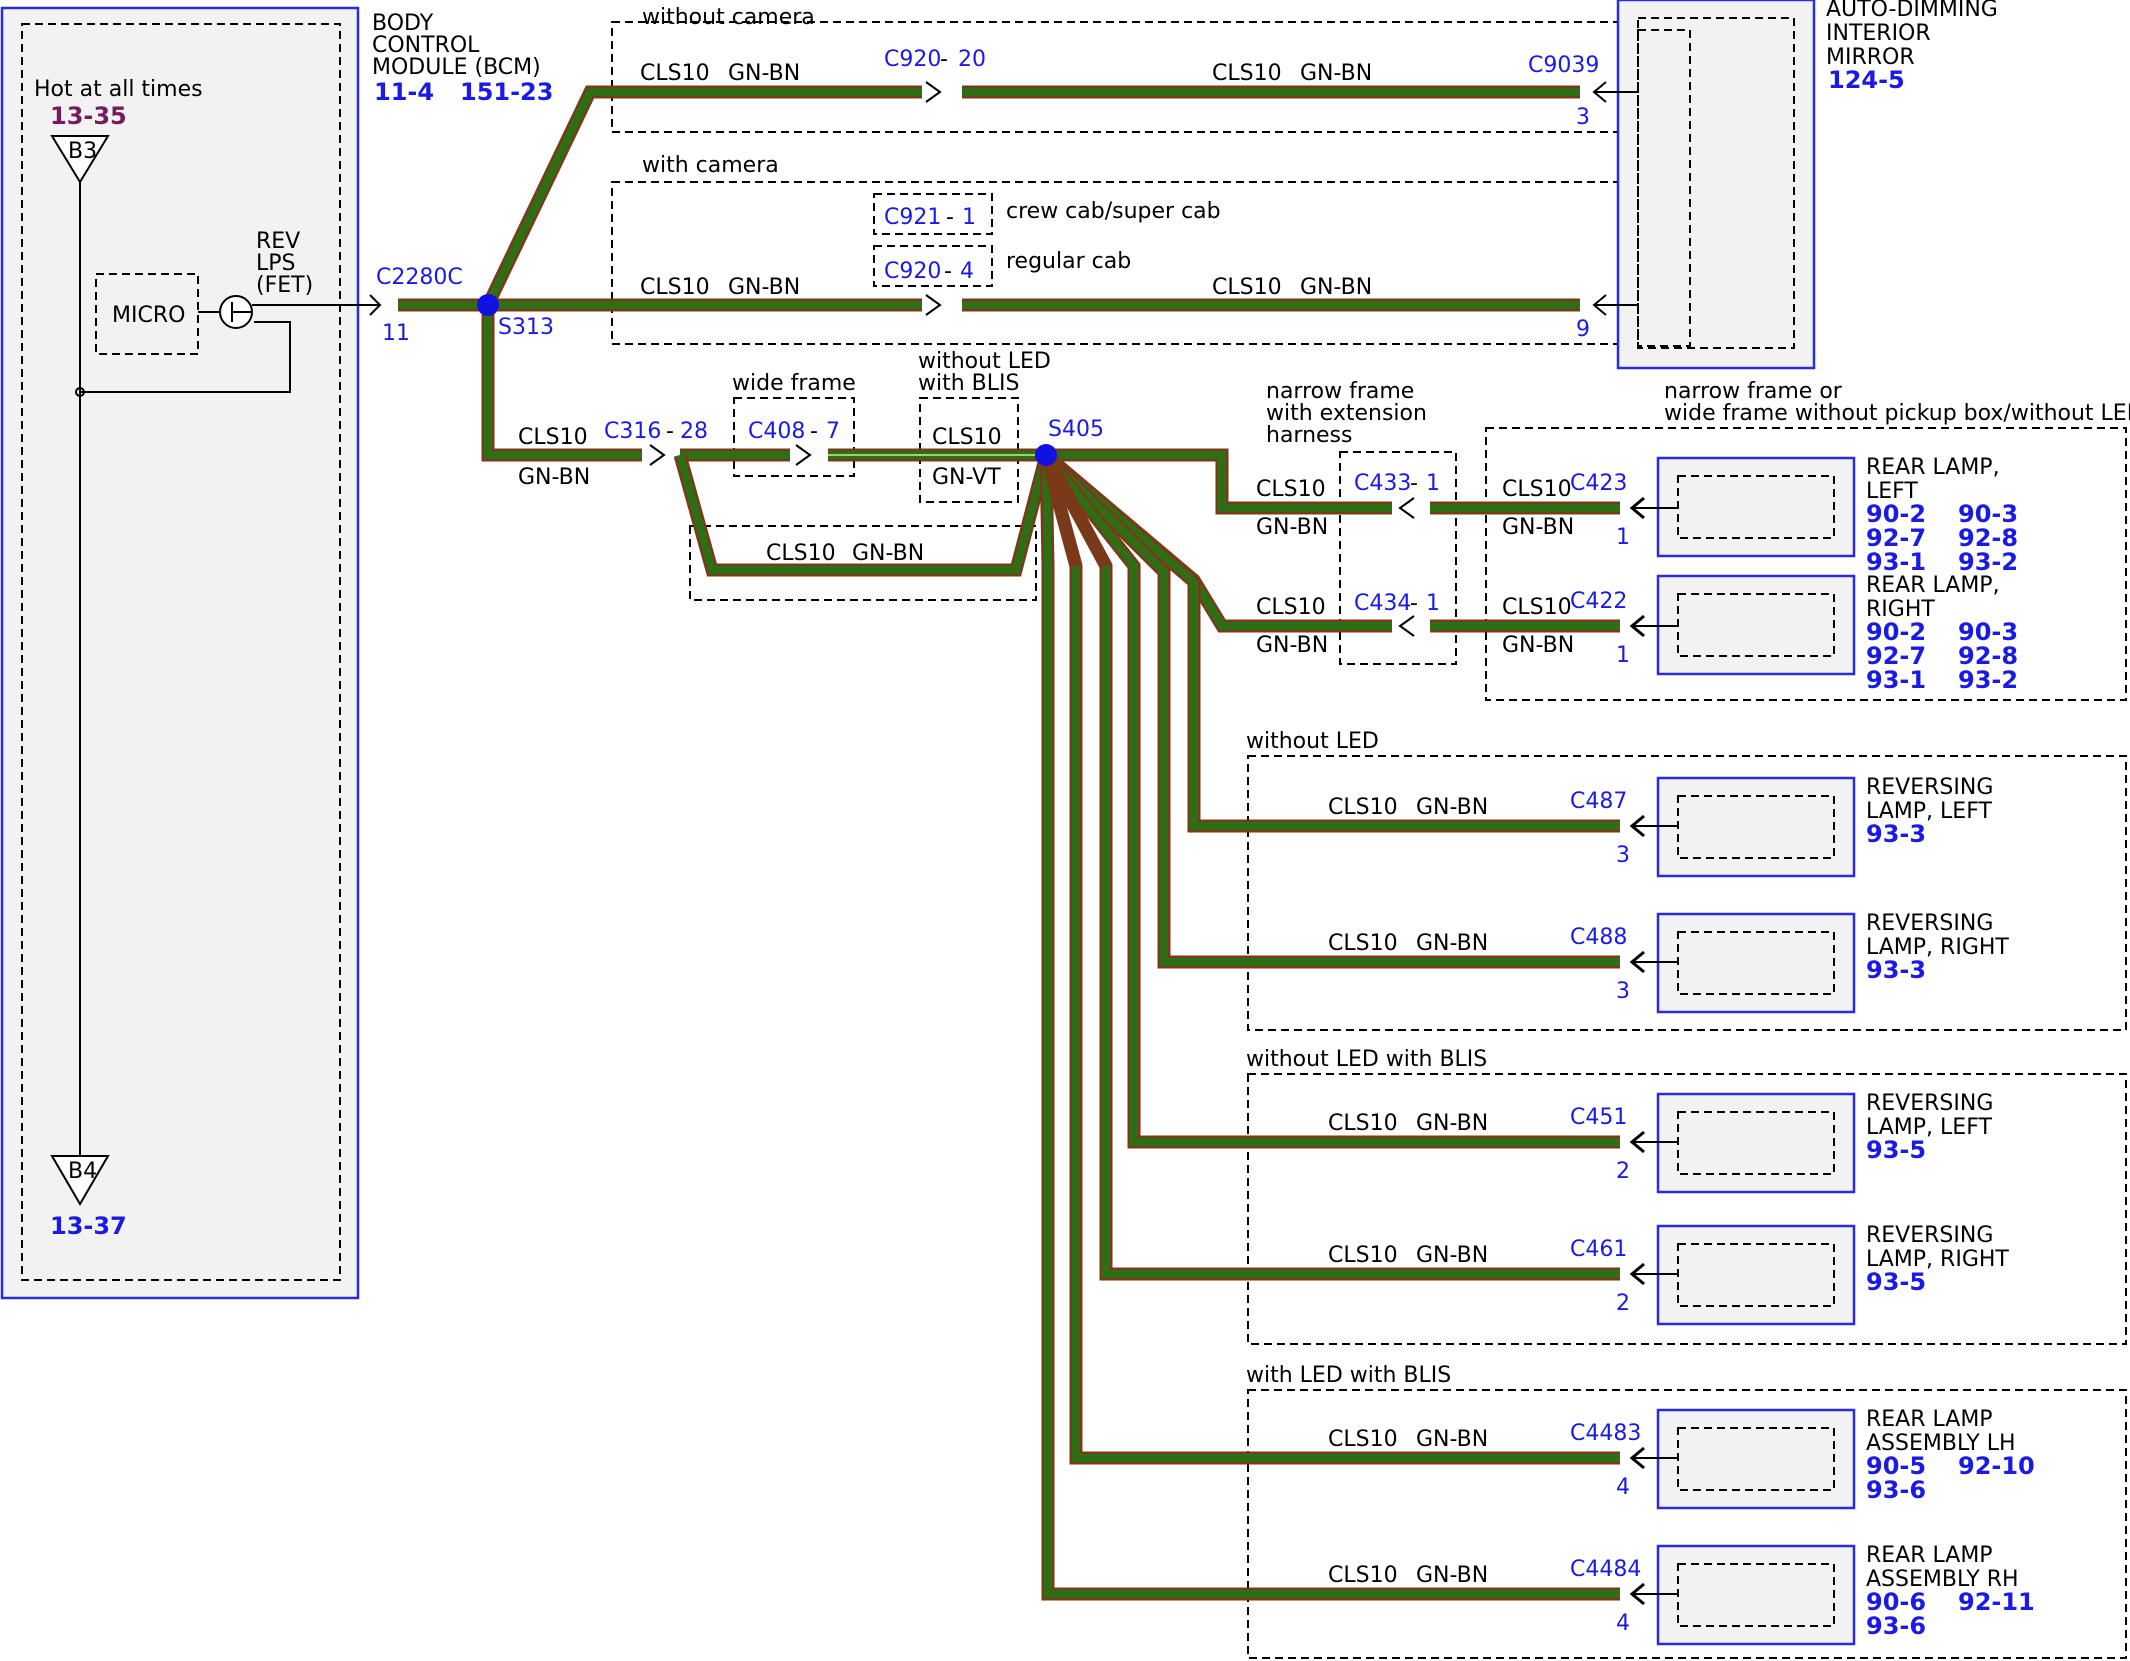 The image size is (2130, 1661). I want to click on c921-dash: -, so click(950, 217).